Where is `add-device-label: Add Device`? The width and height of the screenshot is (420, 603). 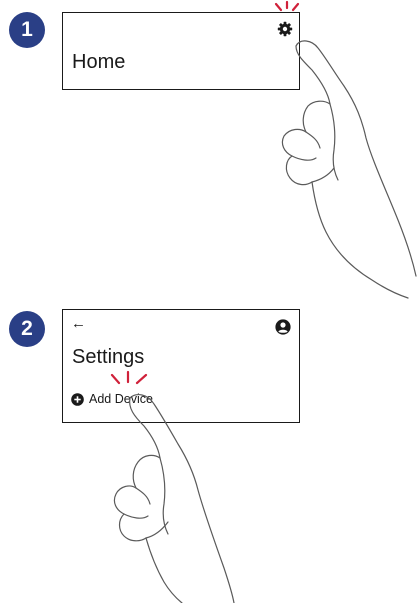
add-device-label: Add Device is located at coordinates (121, 399).